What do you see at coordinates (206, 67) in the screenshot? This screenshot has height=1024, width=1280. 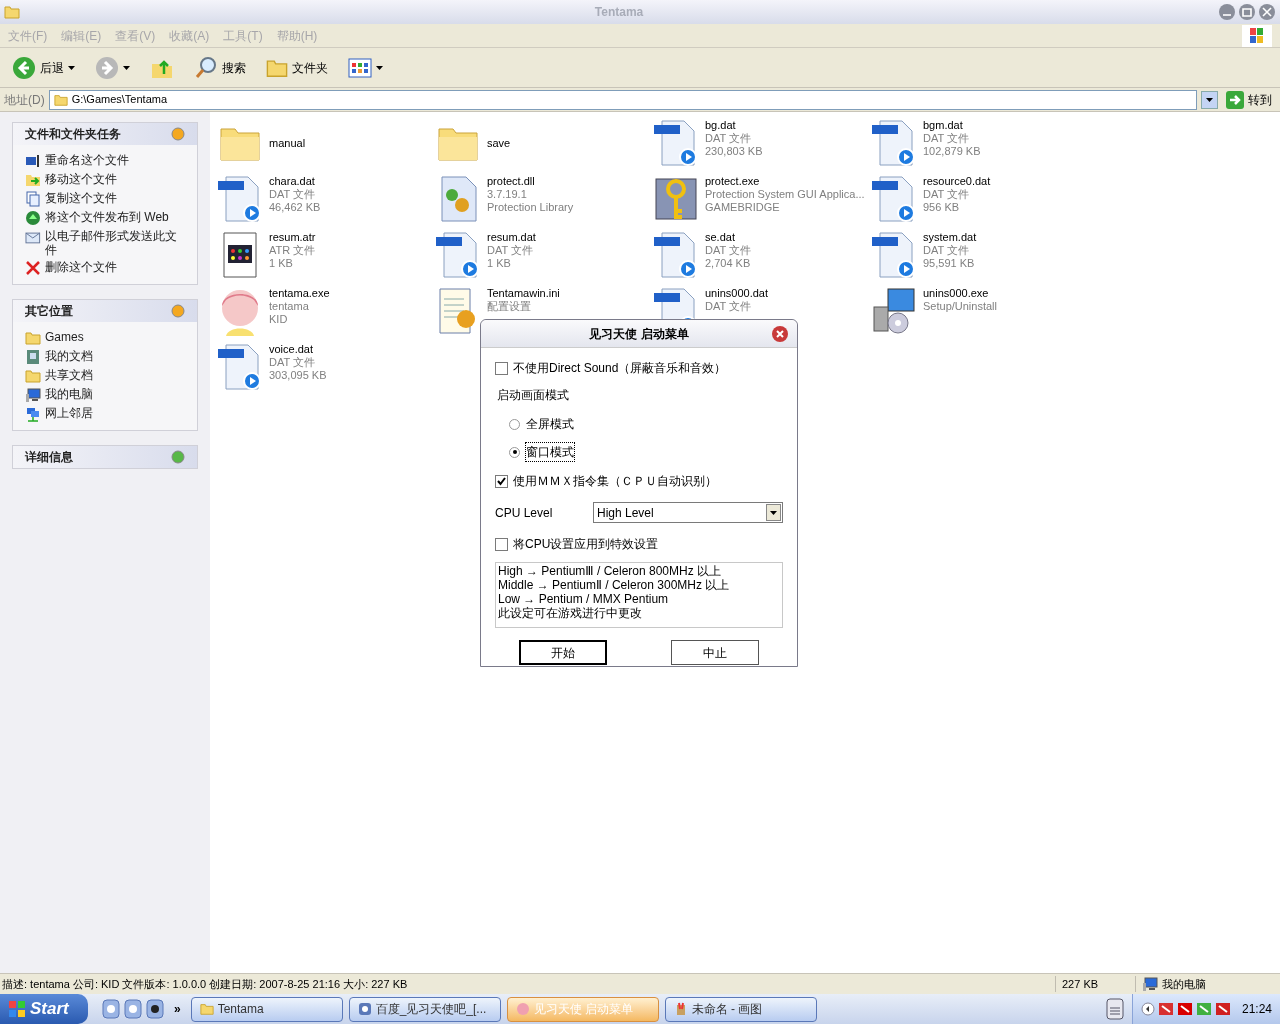 I see `search-icon` at bounding box center [206, 67].